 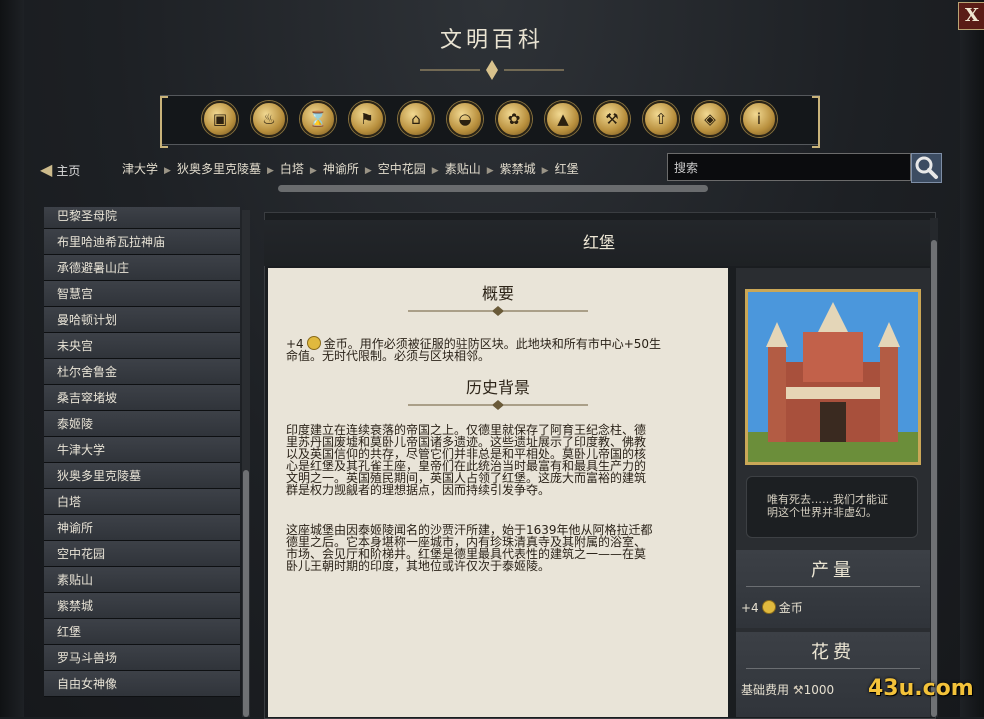 What do you see at coordinates (497, 387) in the screenshot?
I see `history-heading: 历史背景` at bounding box center [497, 387].